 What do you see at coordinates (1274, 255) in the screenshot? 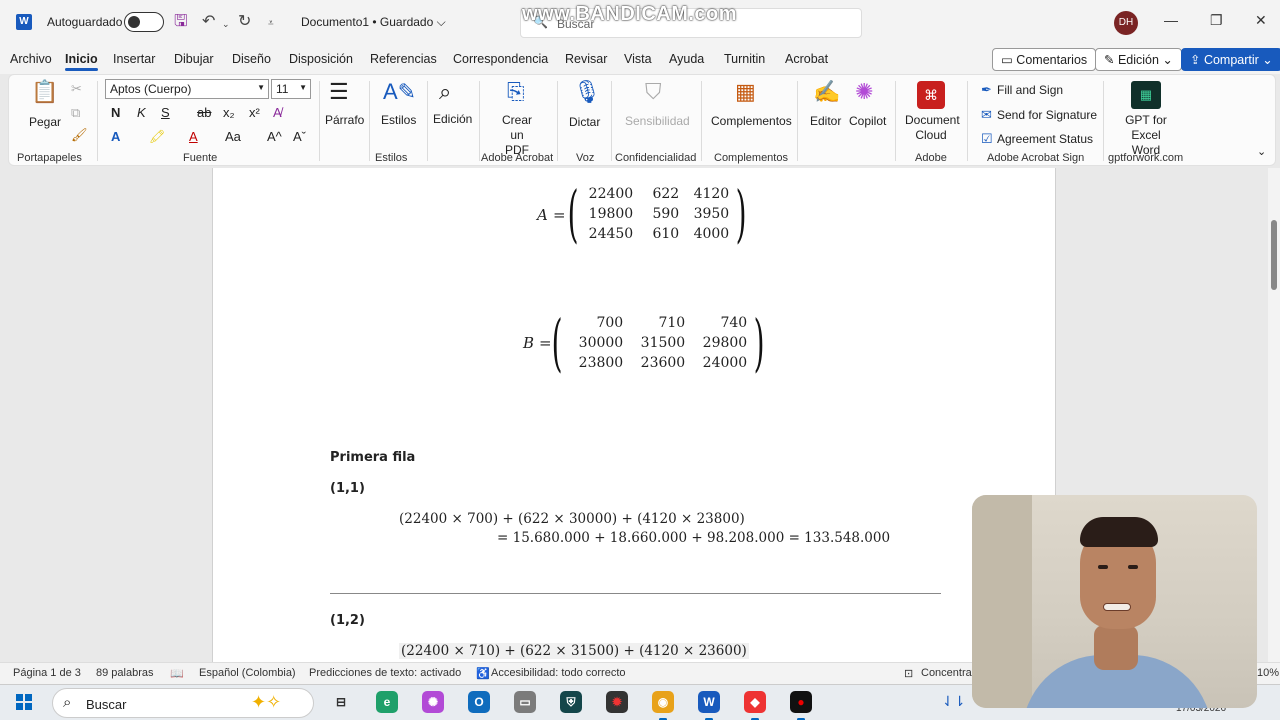
I see `scrollbar-thumb` at bounding box center [1274, 255].